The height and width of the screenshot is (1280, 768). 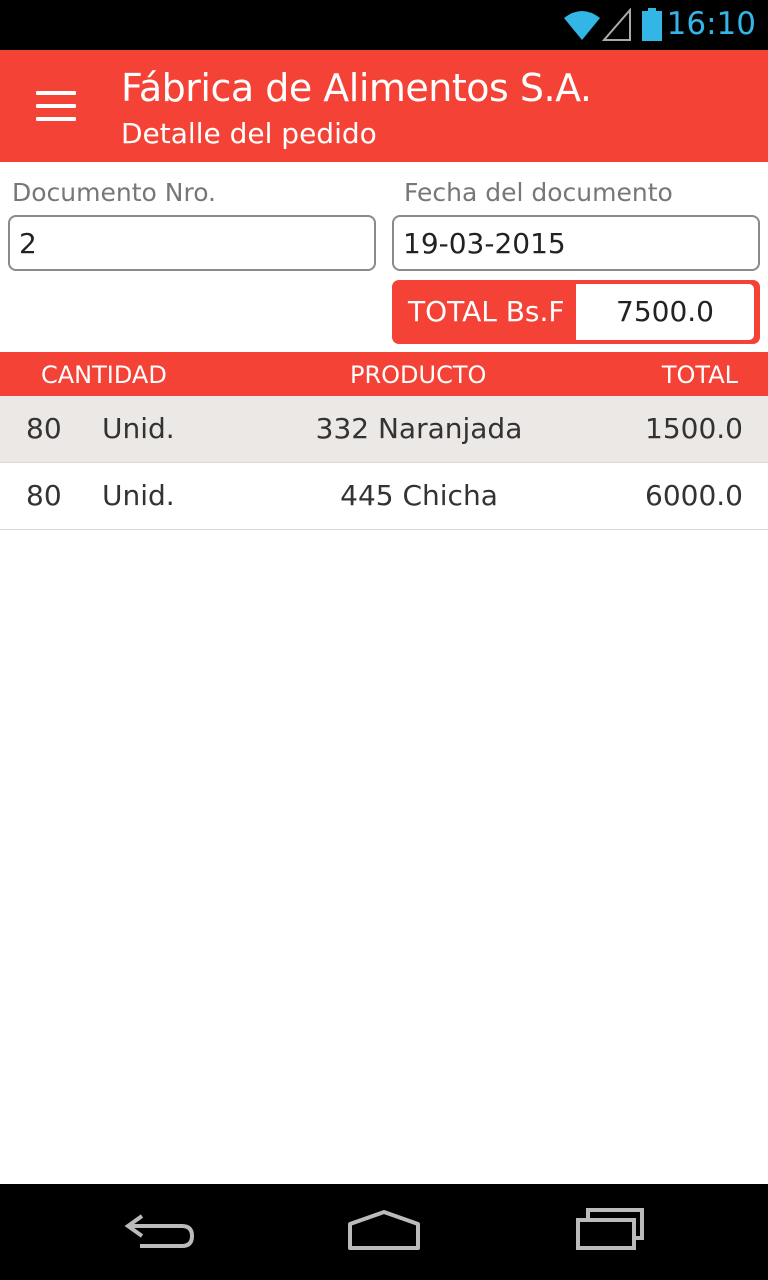 I want to click on page-subtitle: Detalle del pedido, so click(x=249, y=133).